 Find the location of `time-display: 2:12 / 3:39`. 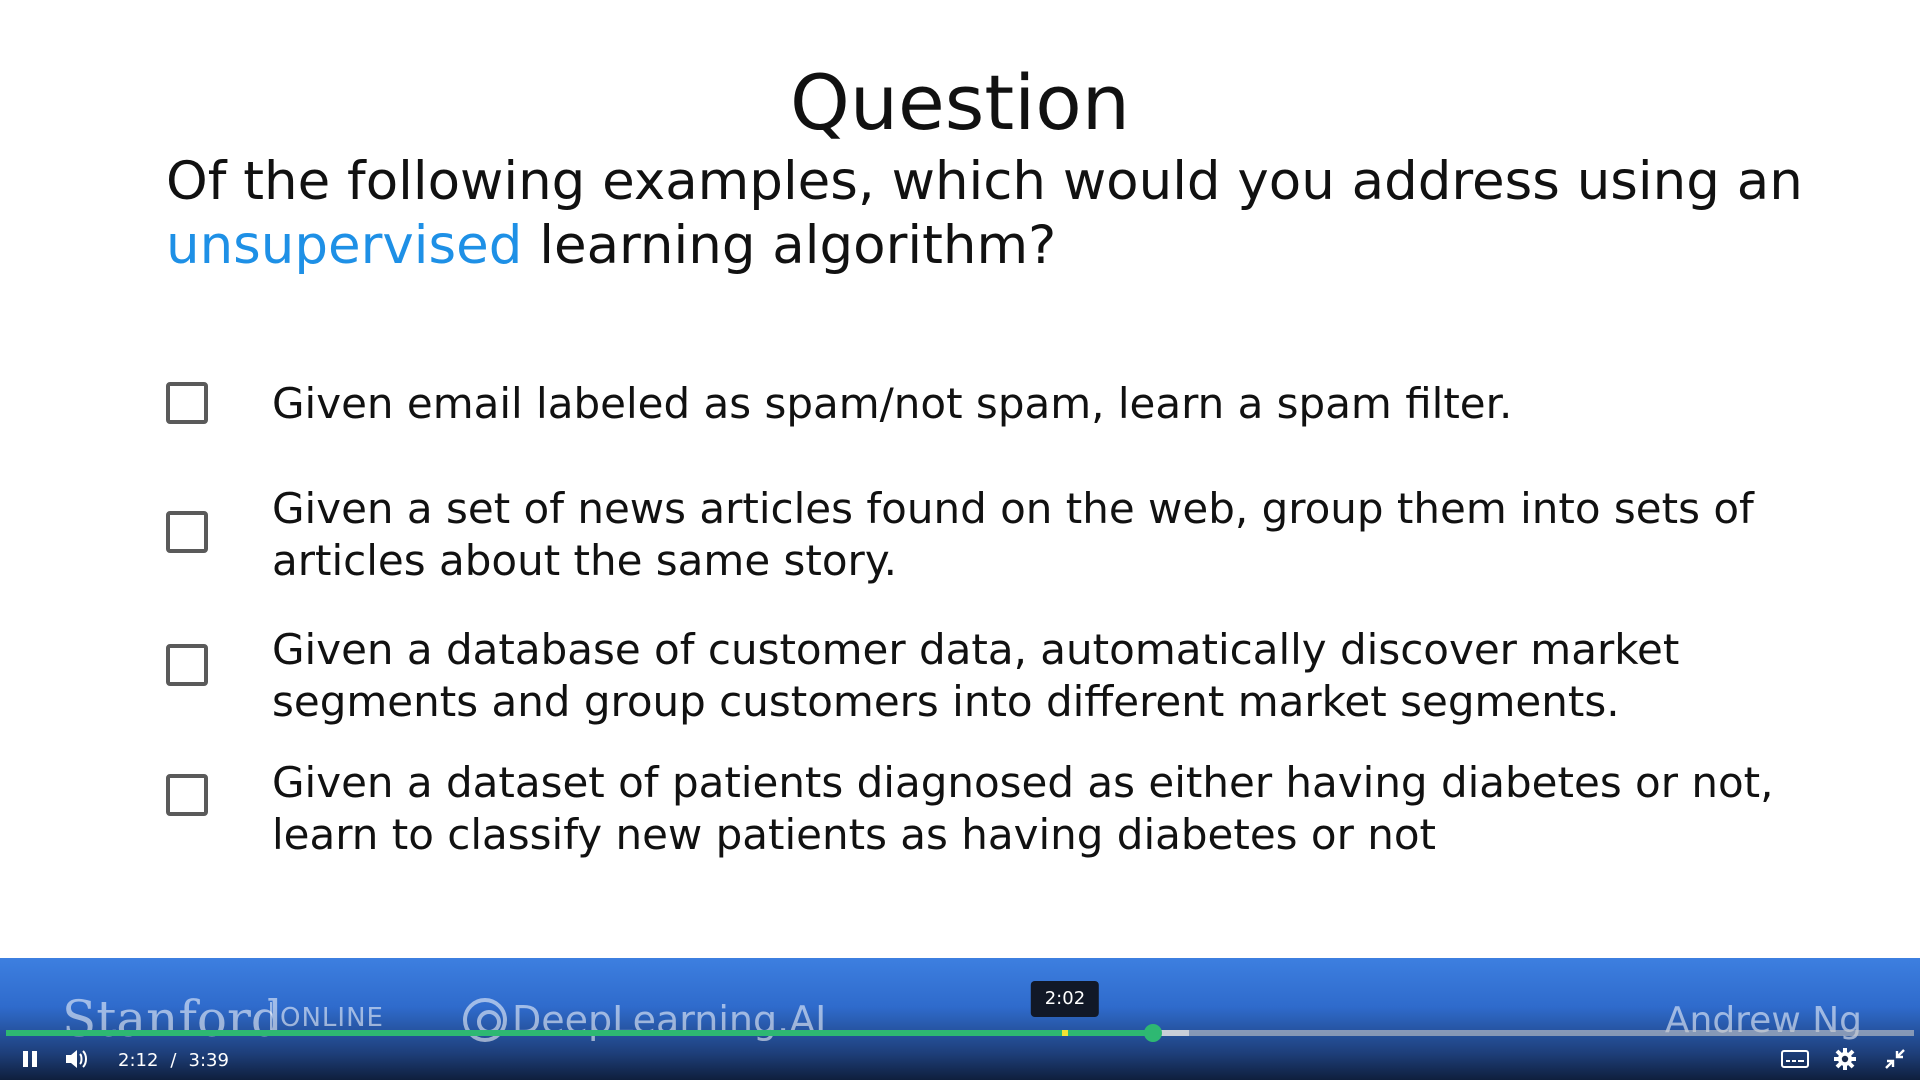

time-display: 2:12 / 3:39 is located at coordinates (176, 1060).